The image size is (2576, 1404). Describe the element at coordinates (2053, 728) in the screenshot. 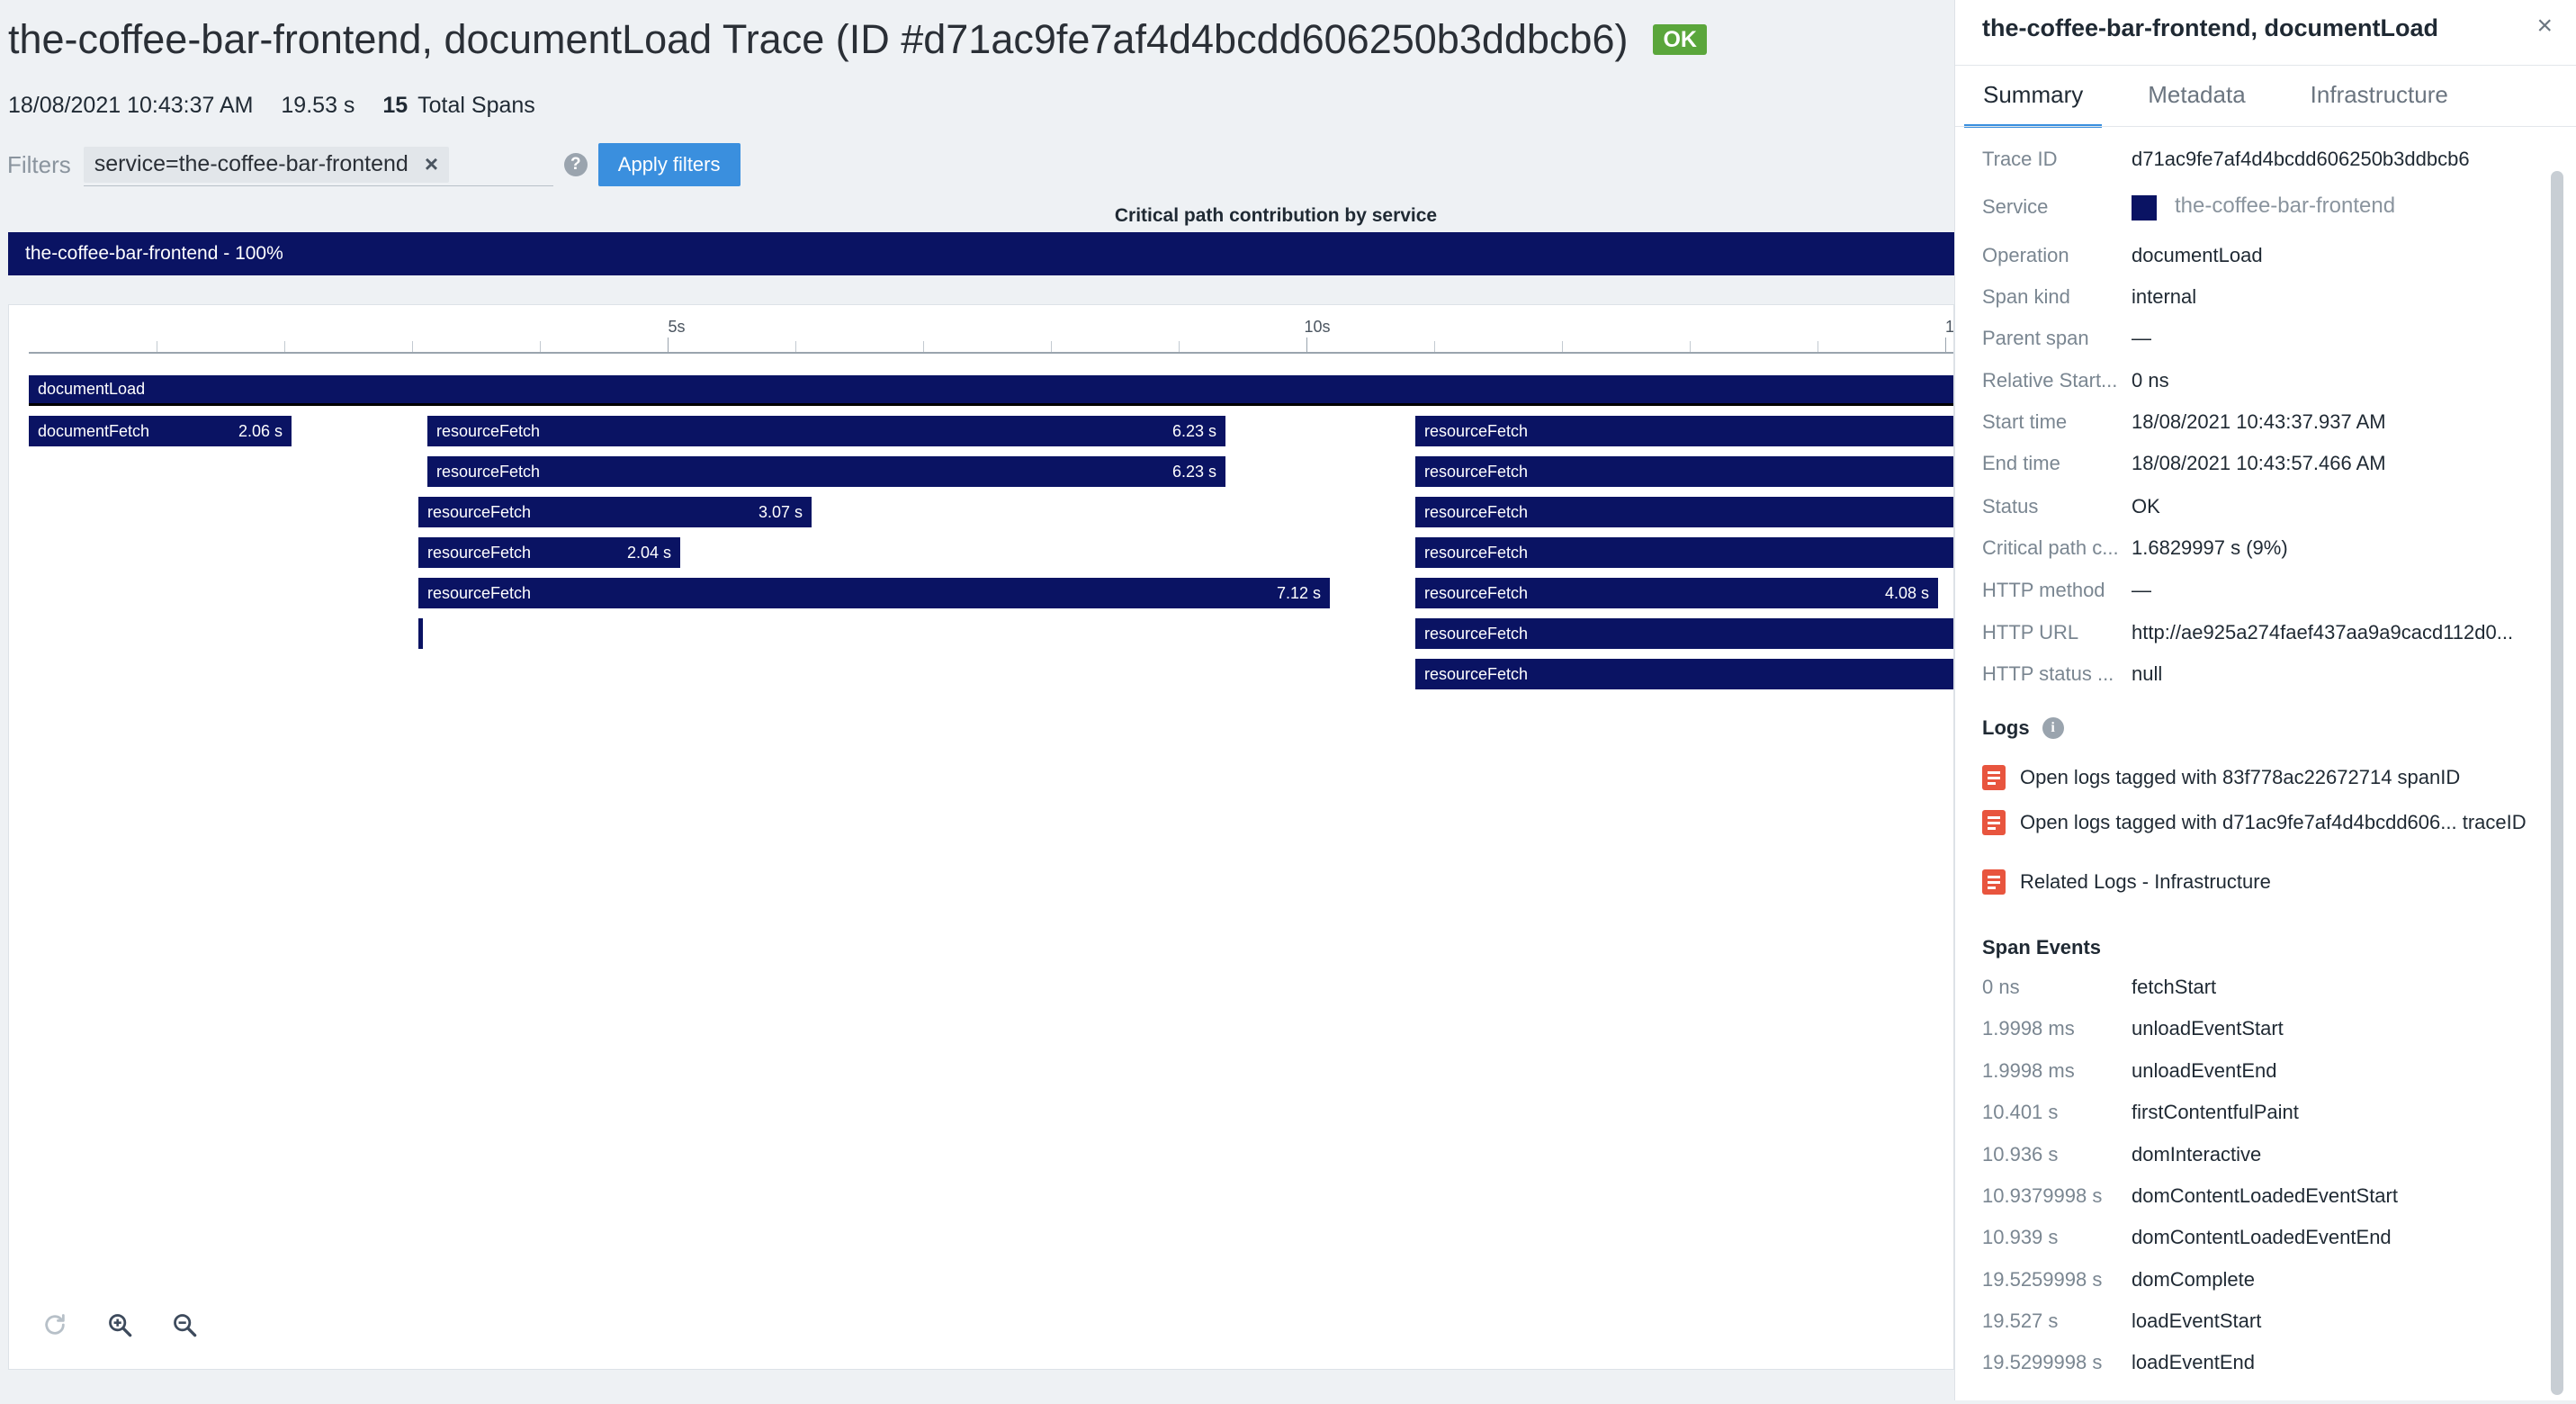

I see `info-icon: i` at that location.